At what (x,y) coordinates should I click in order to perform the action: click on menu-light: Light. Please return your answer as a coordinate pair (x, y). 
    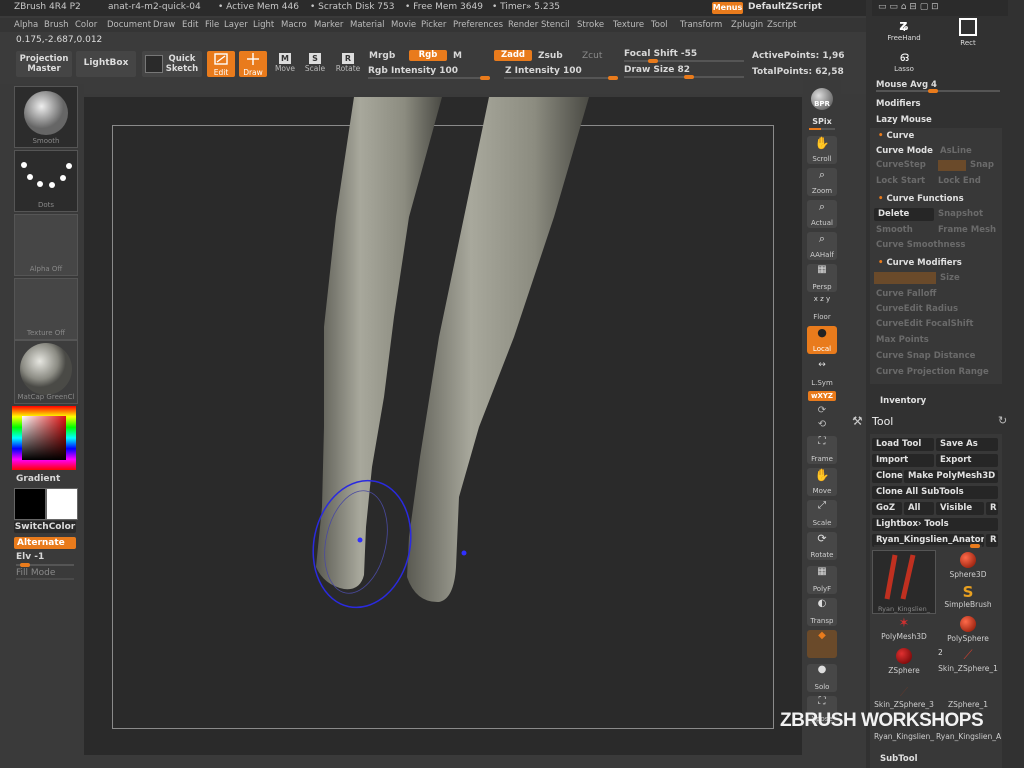
    Looking at the image, I should click on (263, 25).